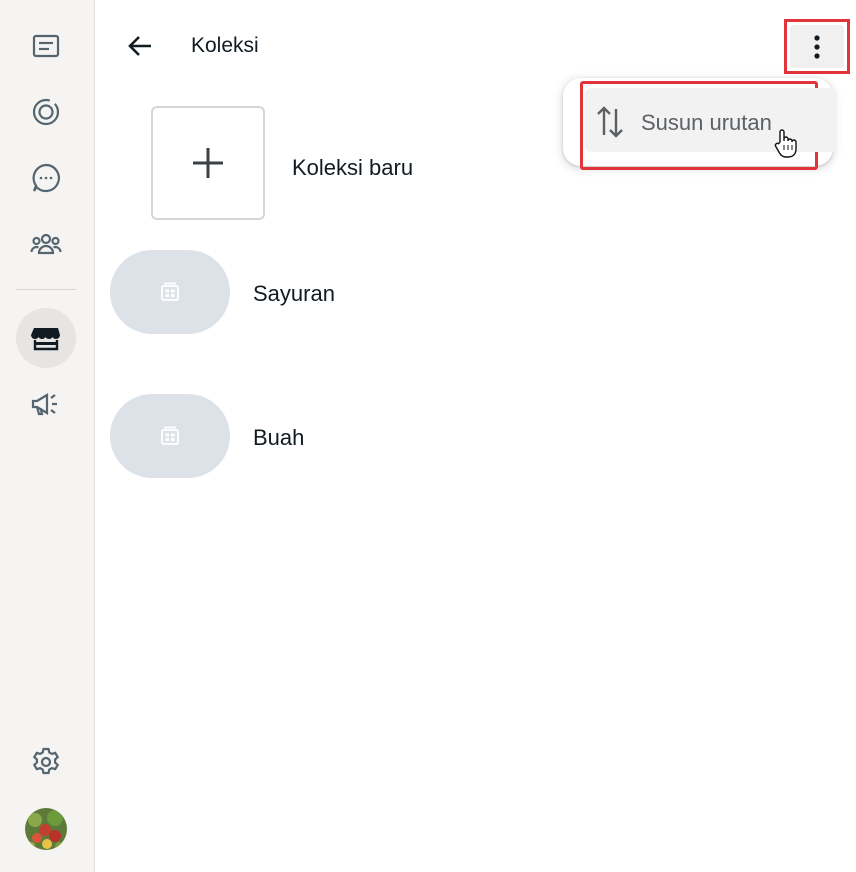 The width and height of the screenshot is (856, 872). I want to click on sidebar, so click(47, 436).